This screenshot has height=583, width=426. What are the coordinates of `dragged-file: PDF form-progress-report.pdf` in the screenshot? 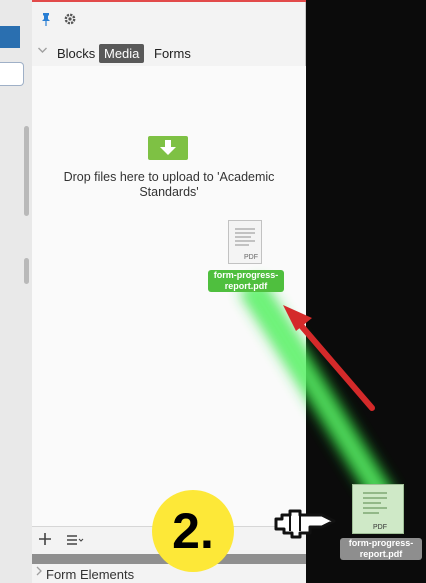 It's located at (381, 525).